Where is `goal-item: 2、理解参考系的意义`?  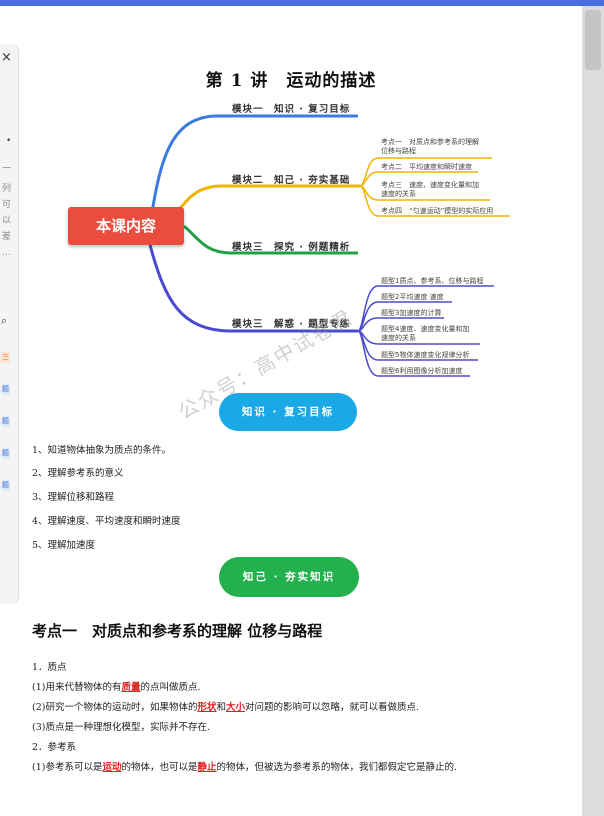 goal-item: 2、理解参考系的意义 is located at coordinates (78, 473).